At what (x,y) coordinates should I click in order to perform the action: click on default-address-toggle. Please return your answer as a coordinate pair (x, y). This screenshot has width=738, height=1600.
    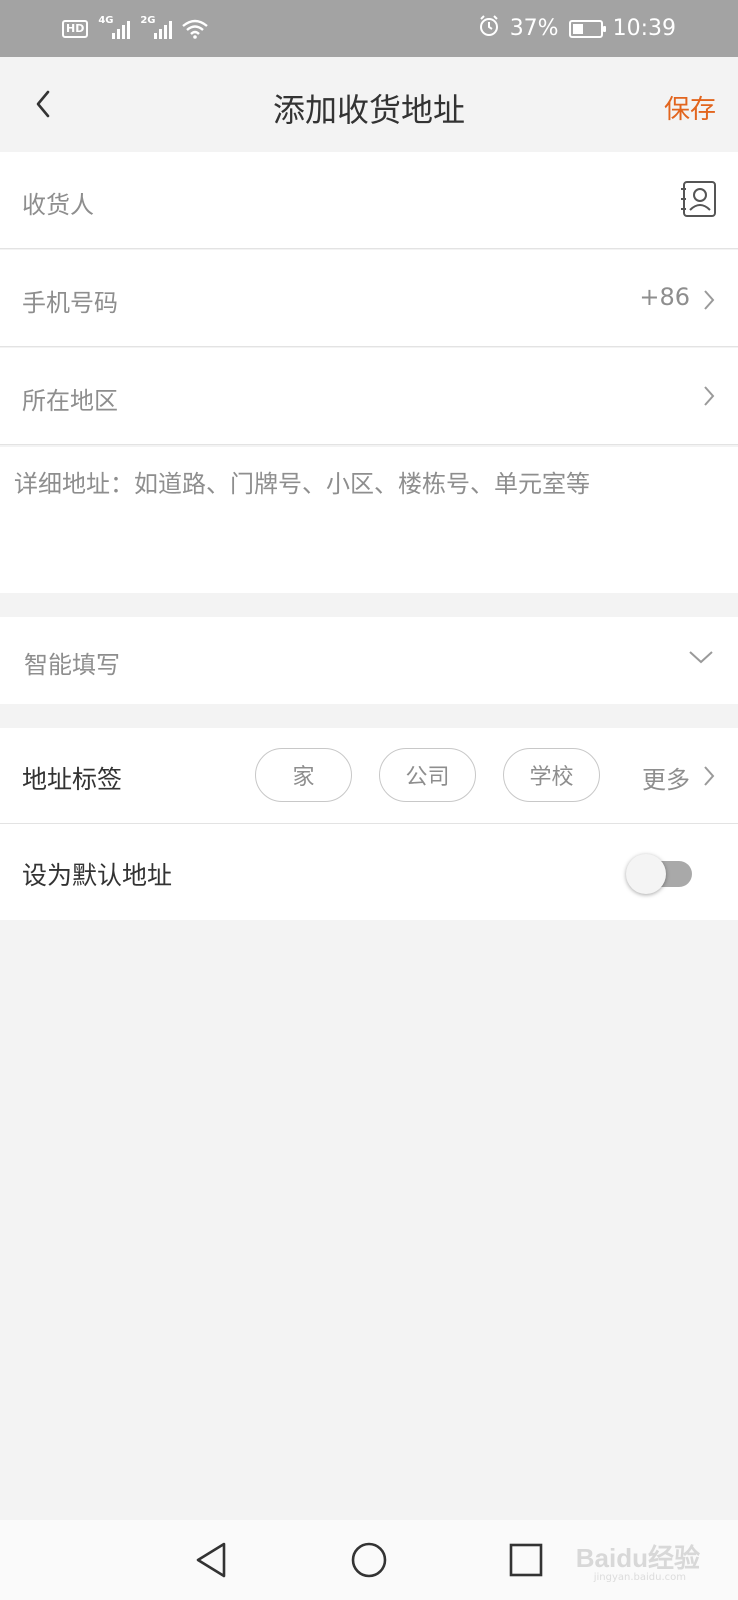
    Looking at the image, I should click on (660, 874).